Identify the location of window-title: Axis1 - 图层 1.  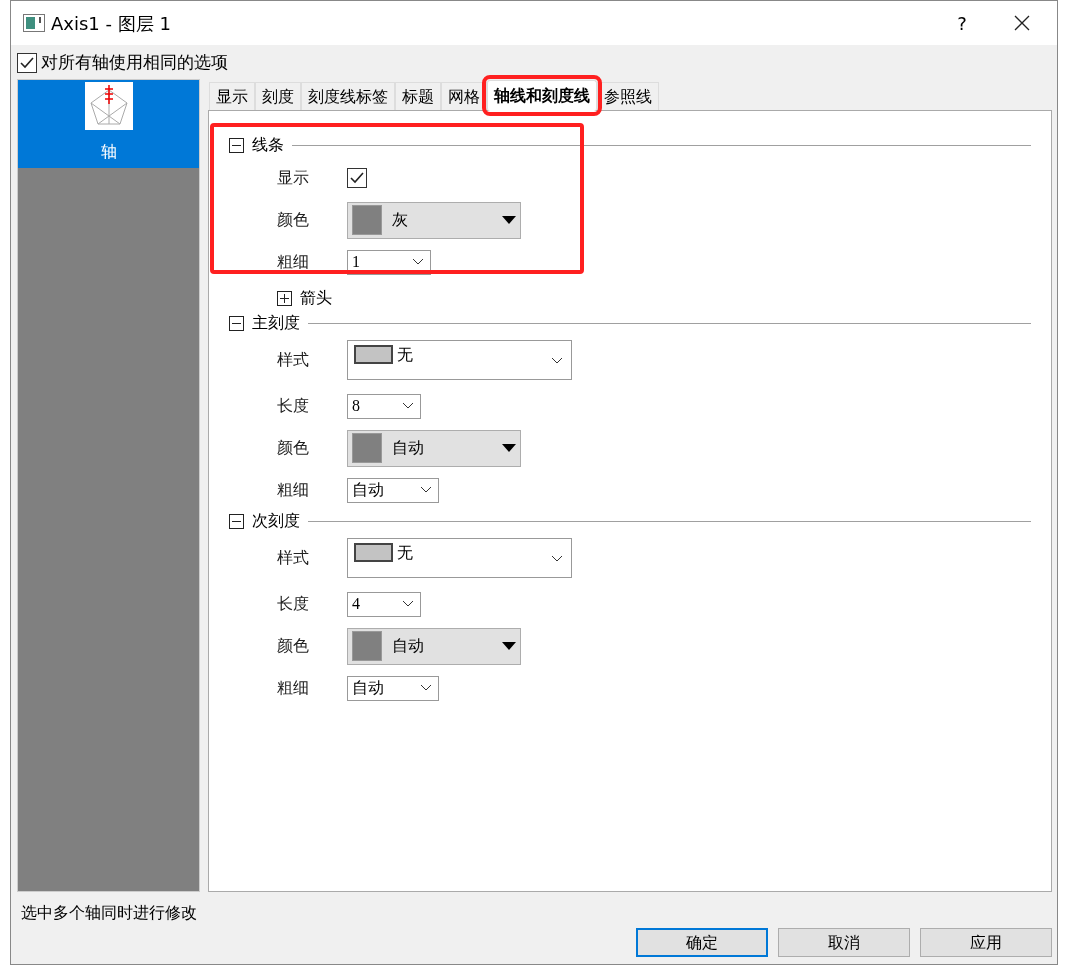
(111, 23).